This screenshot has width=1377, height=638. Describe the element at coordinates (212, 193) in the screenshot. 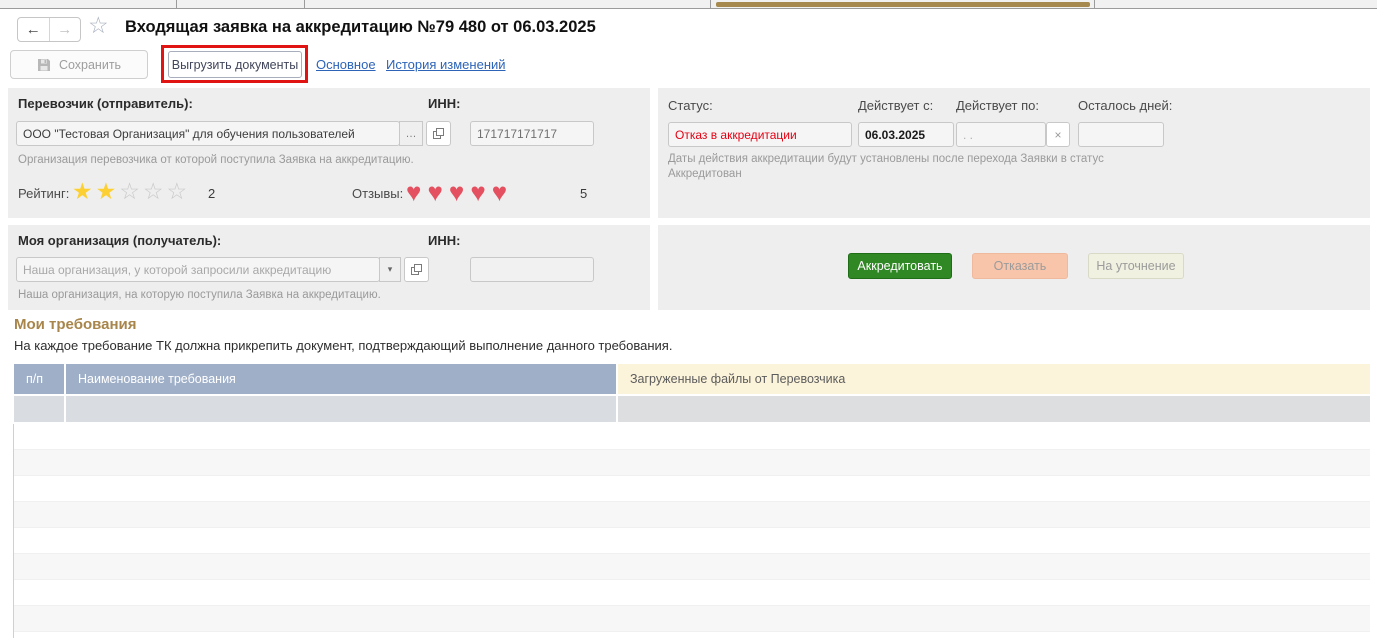

I see `rating-value: 2` at that location.